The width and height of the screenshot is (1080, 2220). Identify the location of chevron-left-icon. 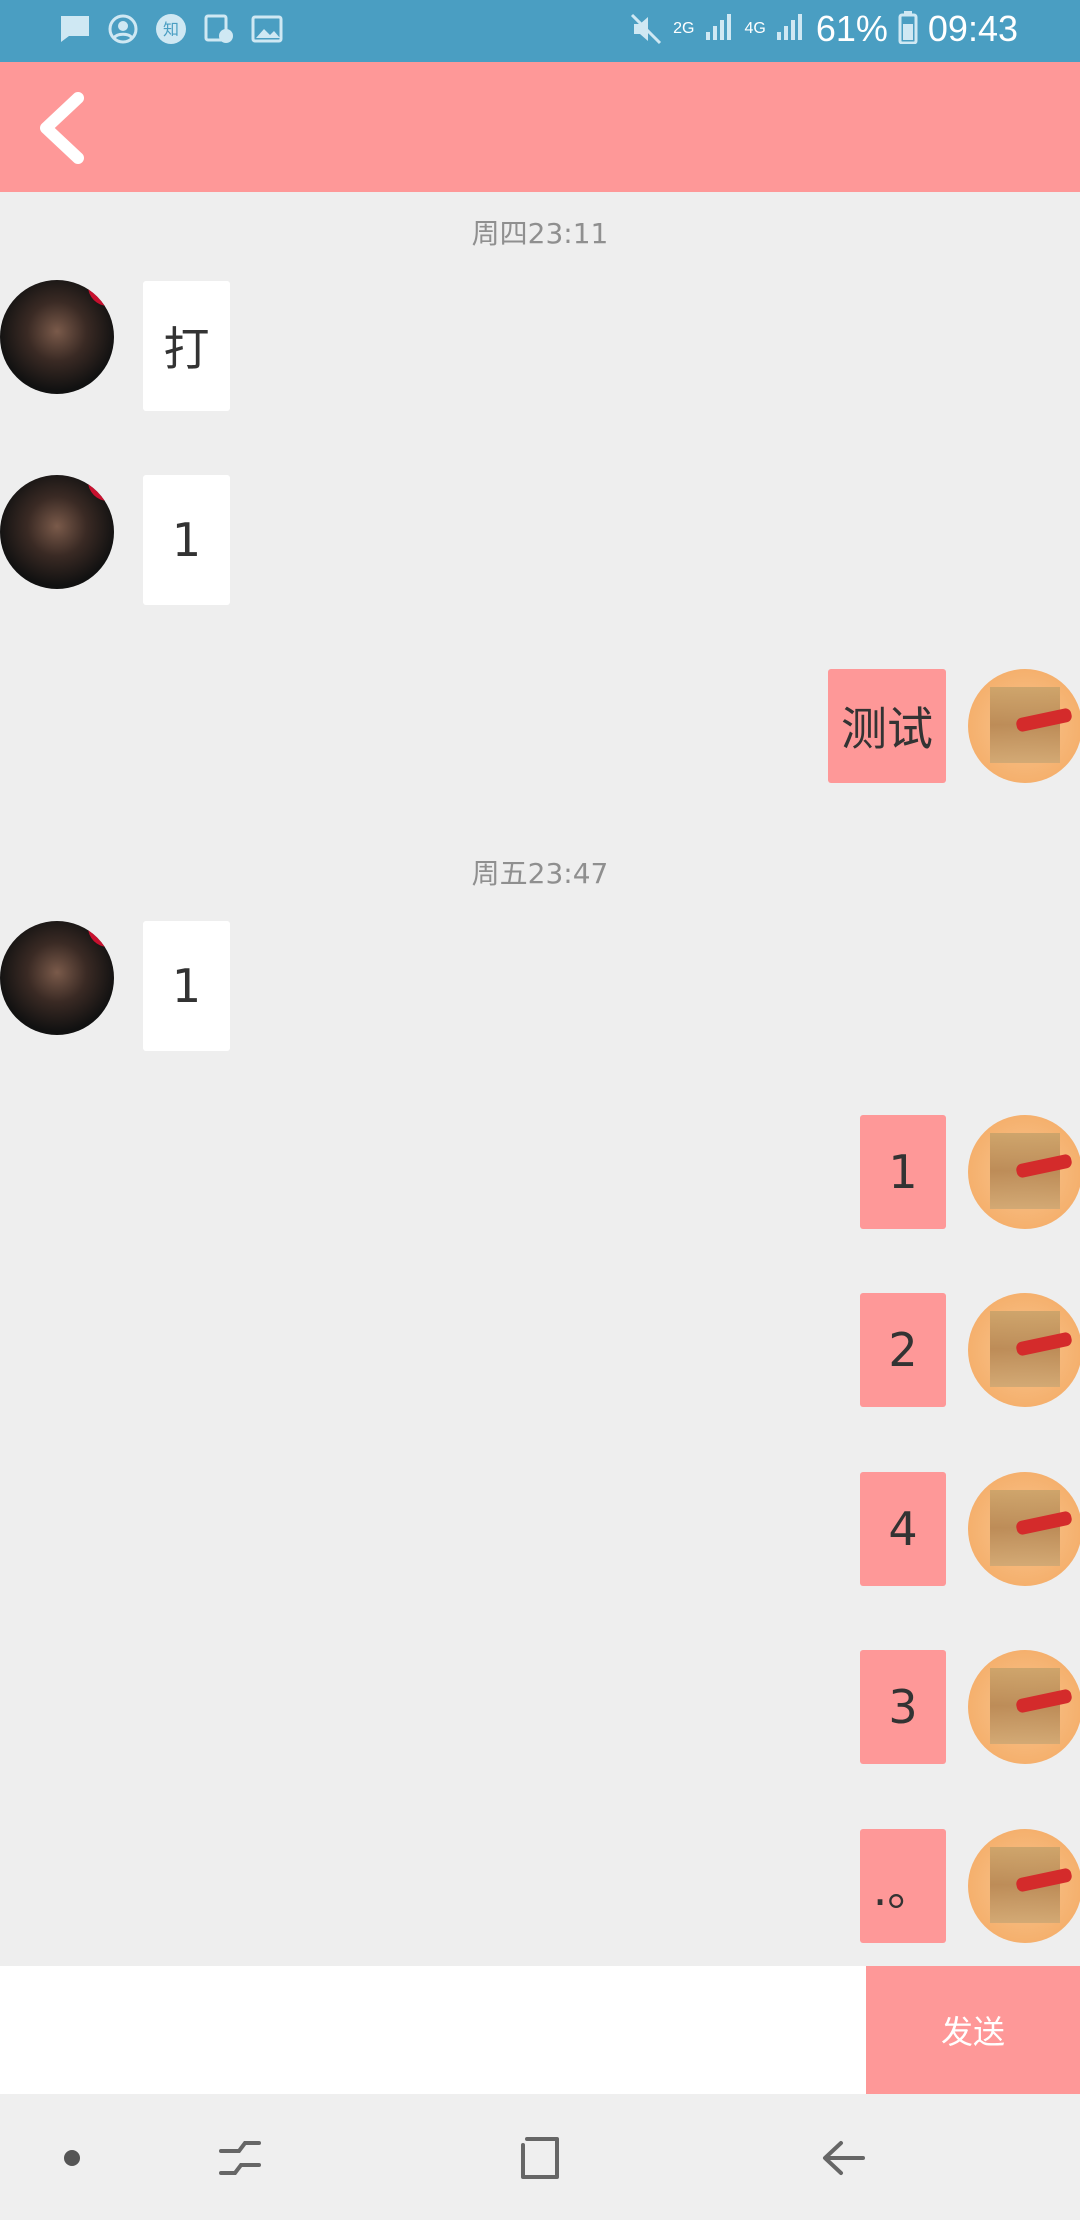
(62, 128).